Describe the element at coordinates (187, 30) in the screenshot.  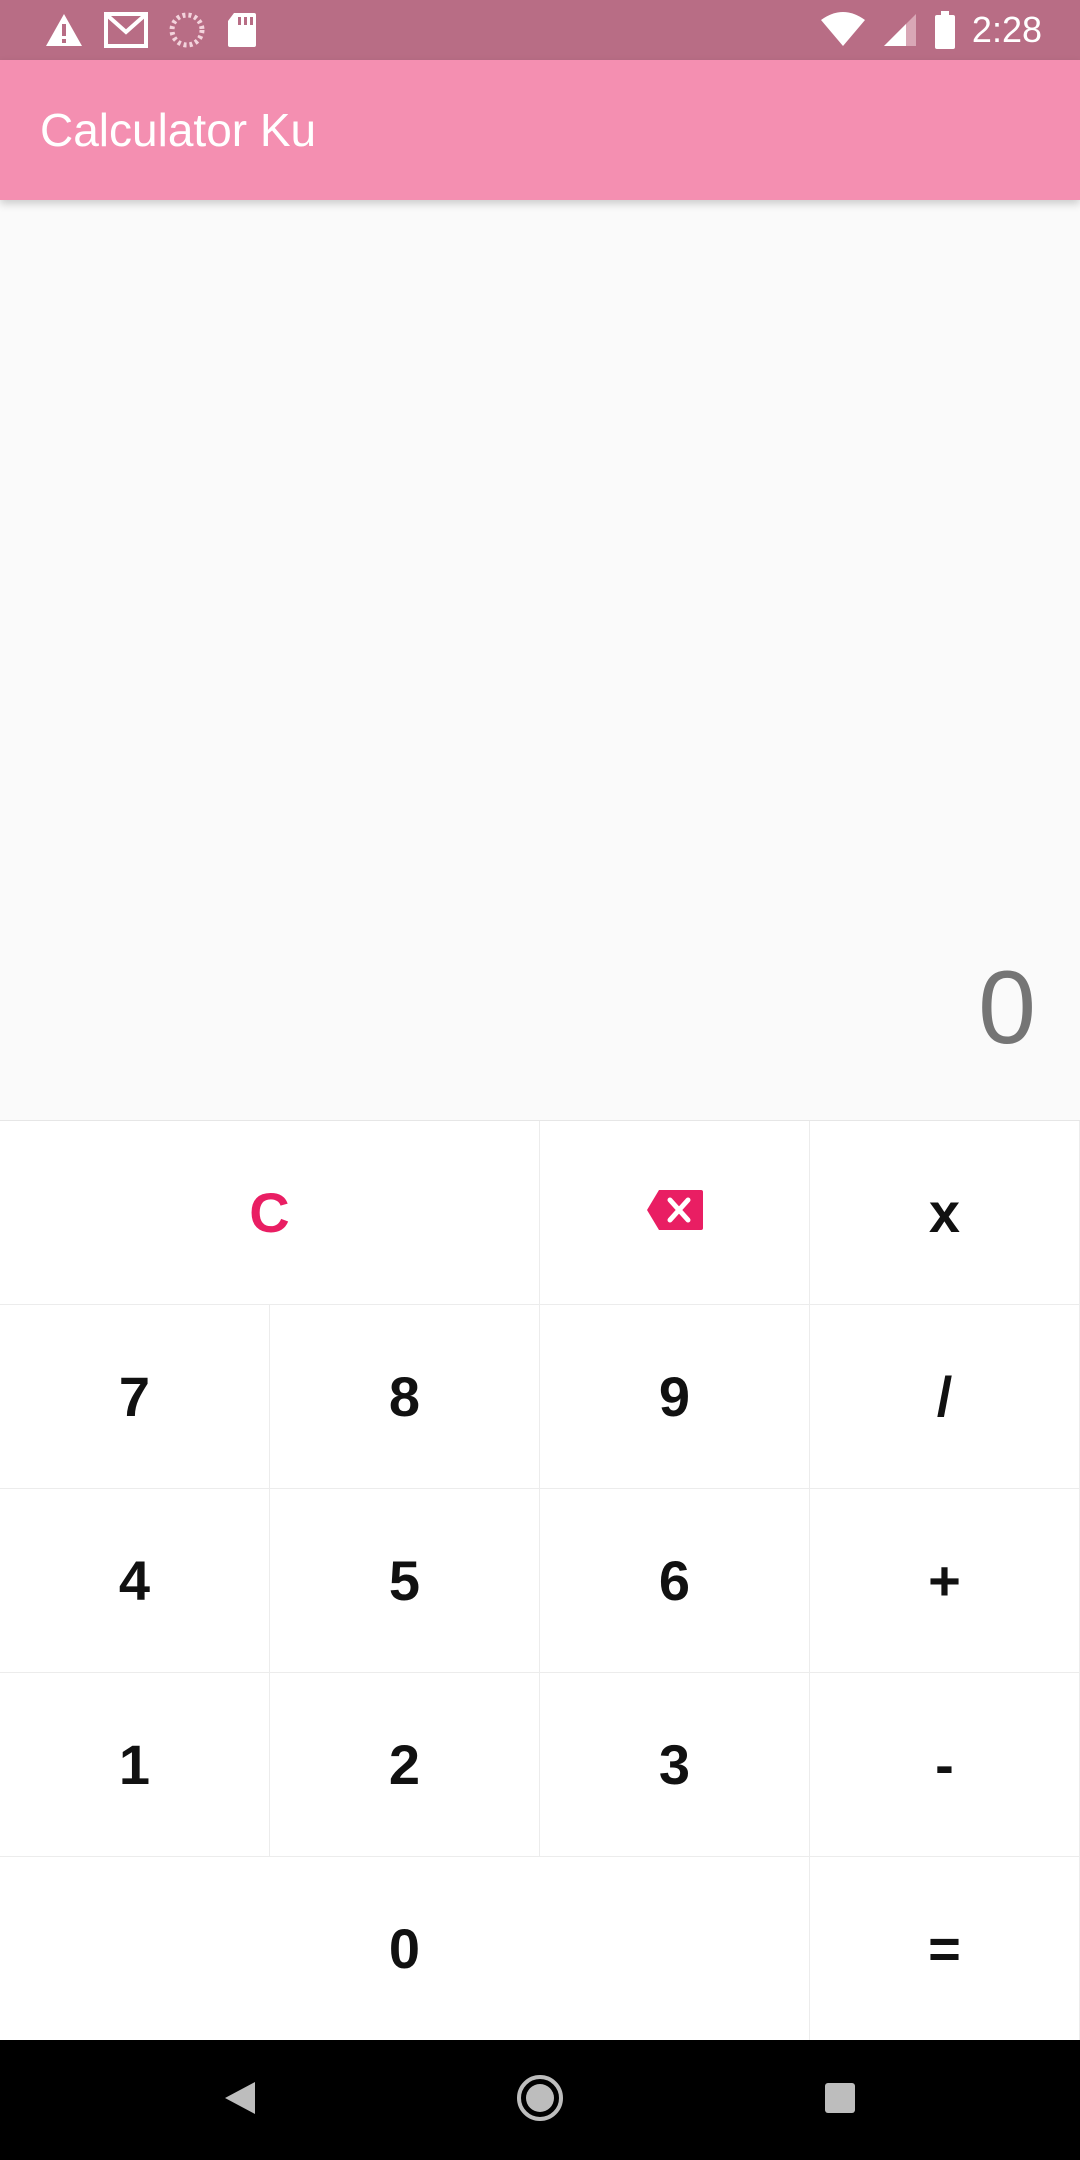
I see `loading-icon` at that location.